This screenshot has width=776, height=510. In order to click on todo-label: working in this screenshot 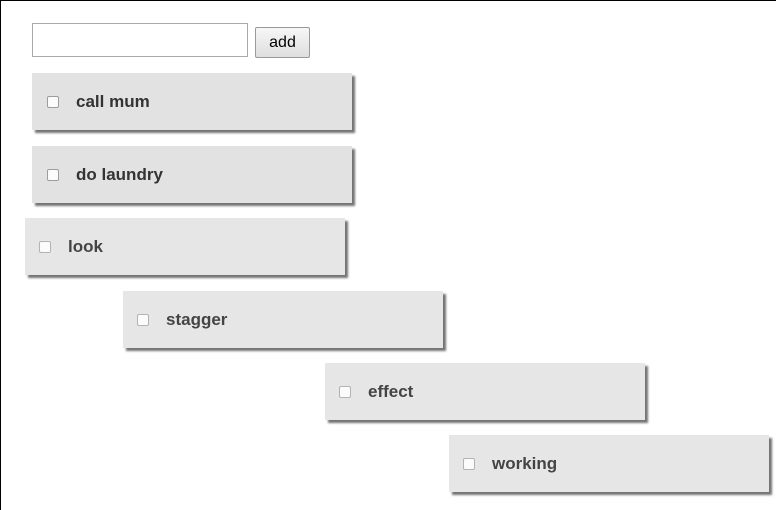, I will do `click(525, 463)`.